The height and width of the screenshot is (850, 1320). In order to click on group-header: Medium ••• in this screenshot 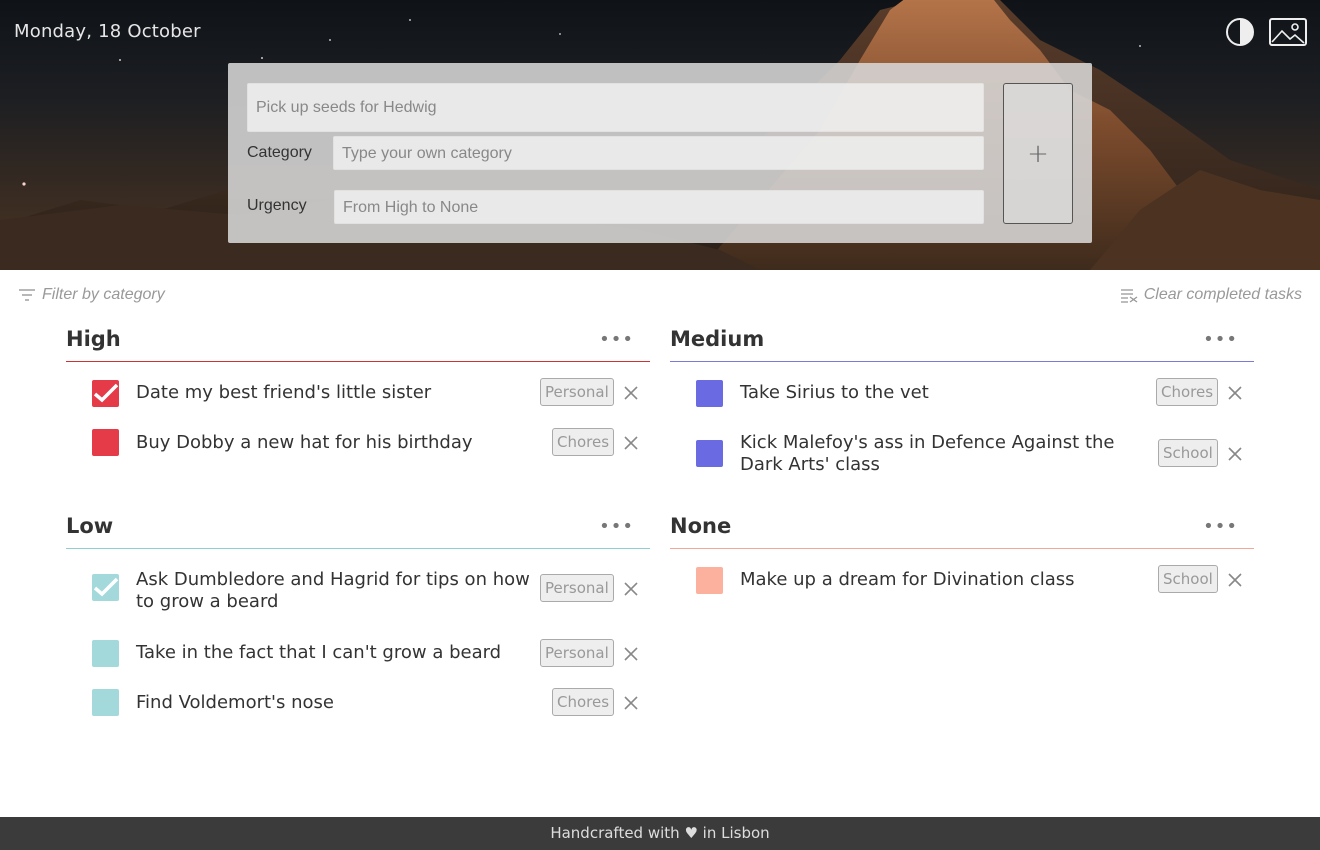, I will do `click(962, 342)`.